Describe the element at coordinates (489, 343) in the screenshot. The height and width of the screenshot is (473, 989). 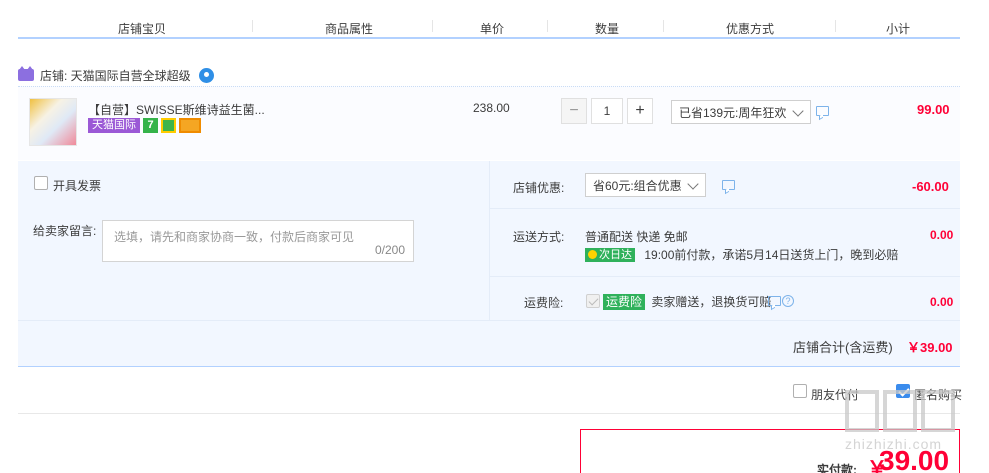
I see `shop-total-bar: 店铺合计(含运费) ￥39.00` at that location.